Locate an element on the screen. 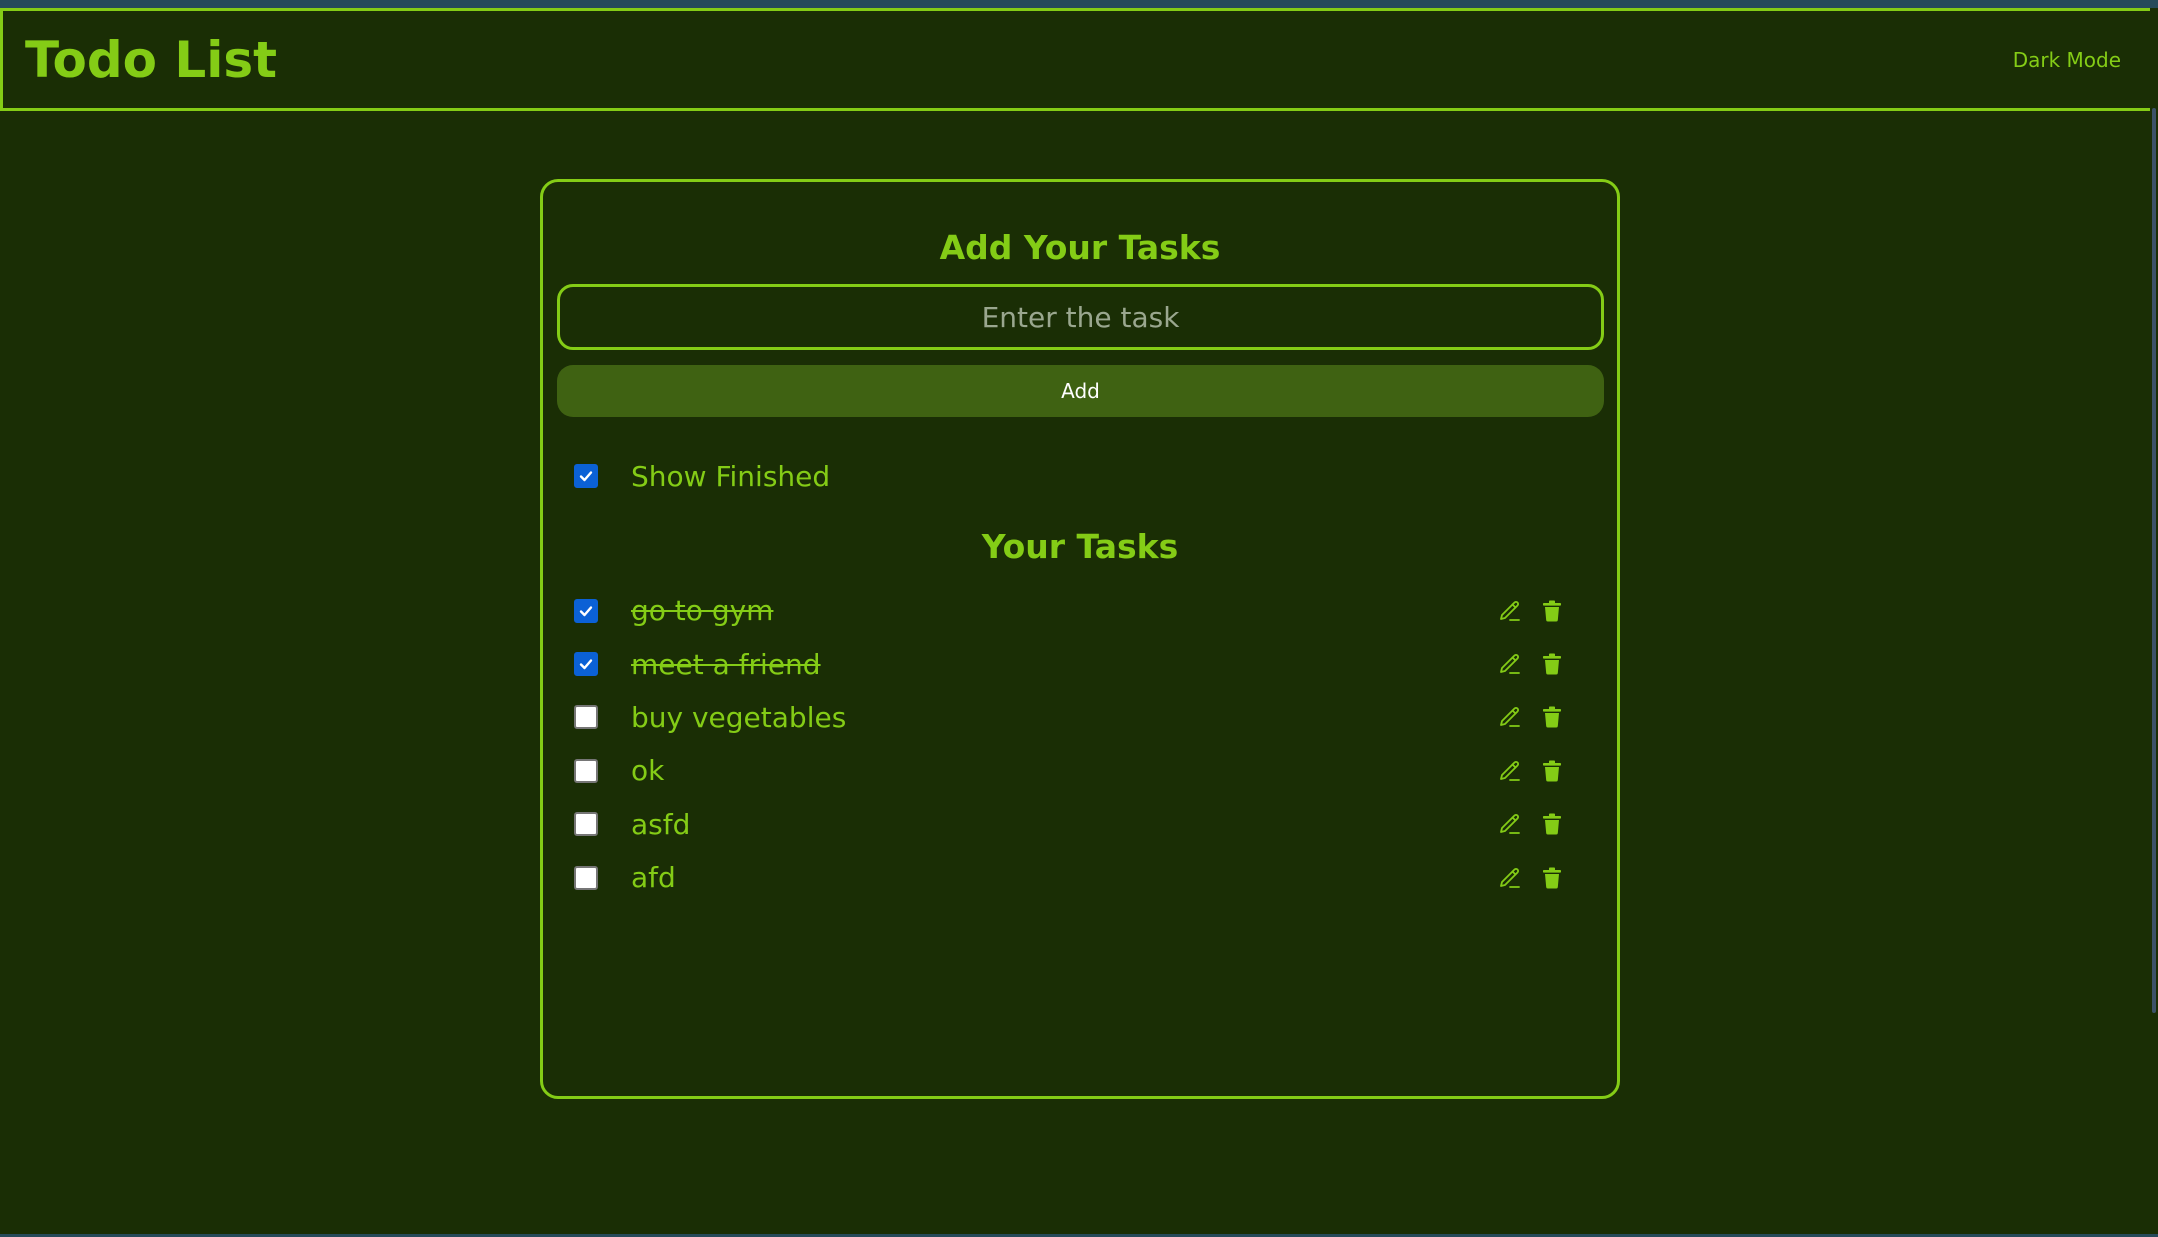 The width and height of the screenshot is (2158, 1237). task-item: afd is located at coordinates (1084, 877).